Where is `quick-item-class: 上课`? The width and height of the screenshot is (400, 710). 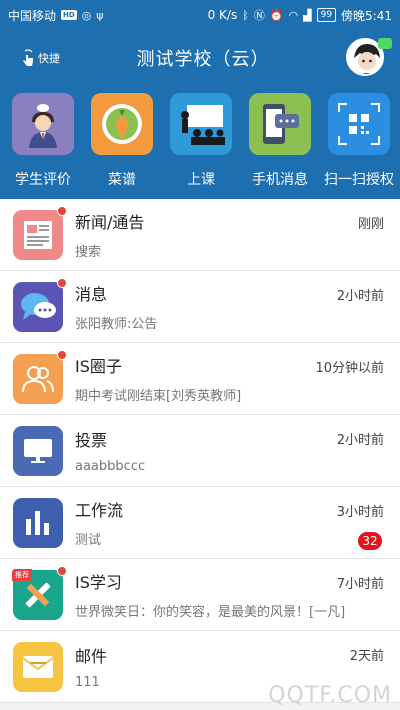 quick-item-class: 上课 is located at coordinates (201, 146).